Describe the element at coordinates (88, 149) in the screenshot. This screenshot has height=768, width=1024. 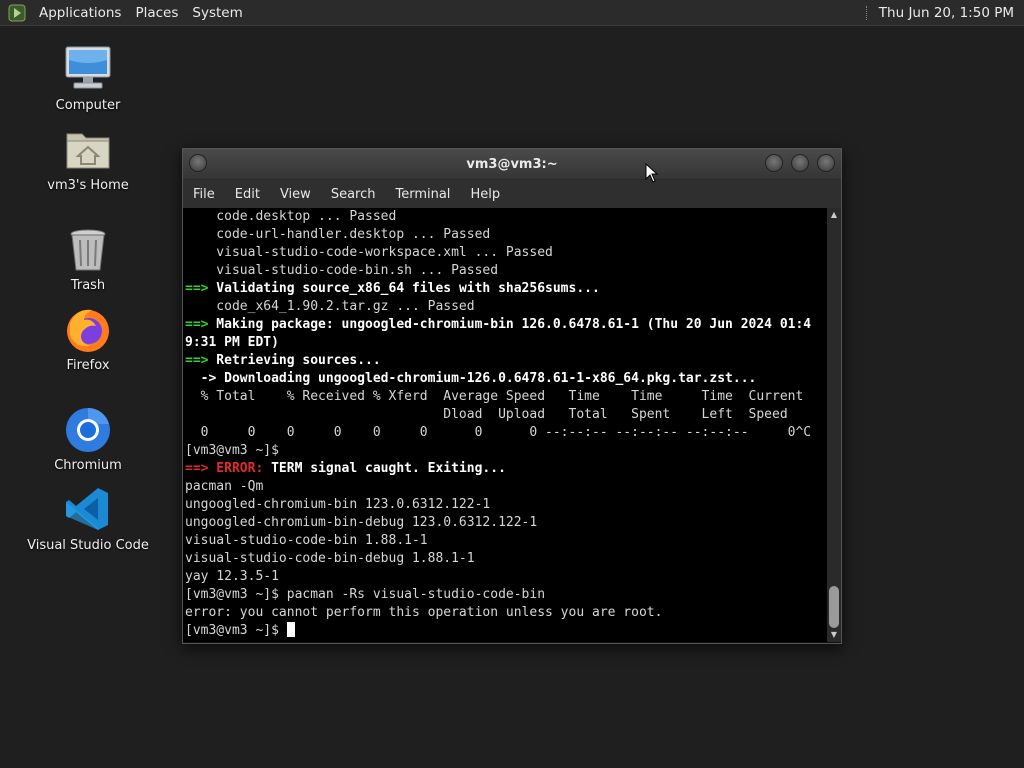
I see `home-folder-icon` at that location.